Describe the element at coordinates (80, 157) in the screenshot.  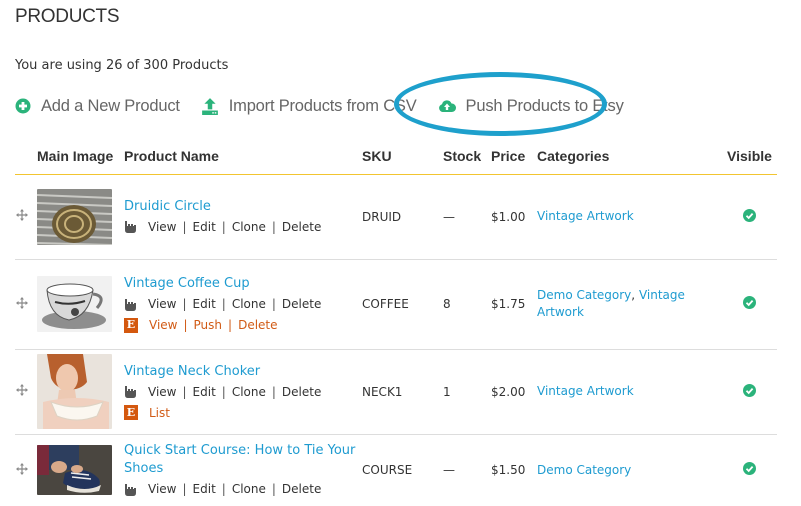
I see `header-main-image: Main Image` at that location.